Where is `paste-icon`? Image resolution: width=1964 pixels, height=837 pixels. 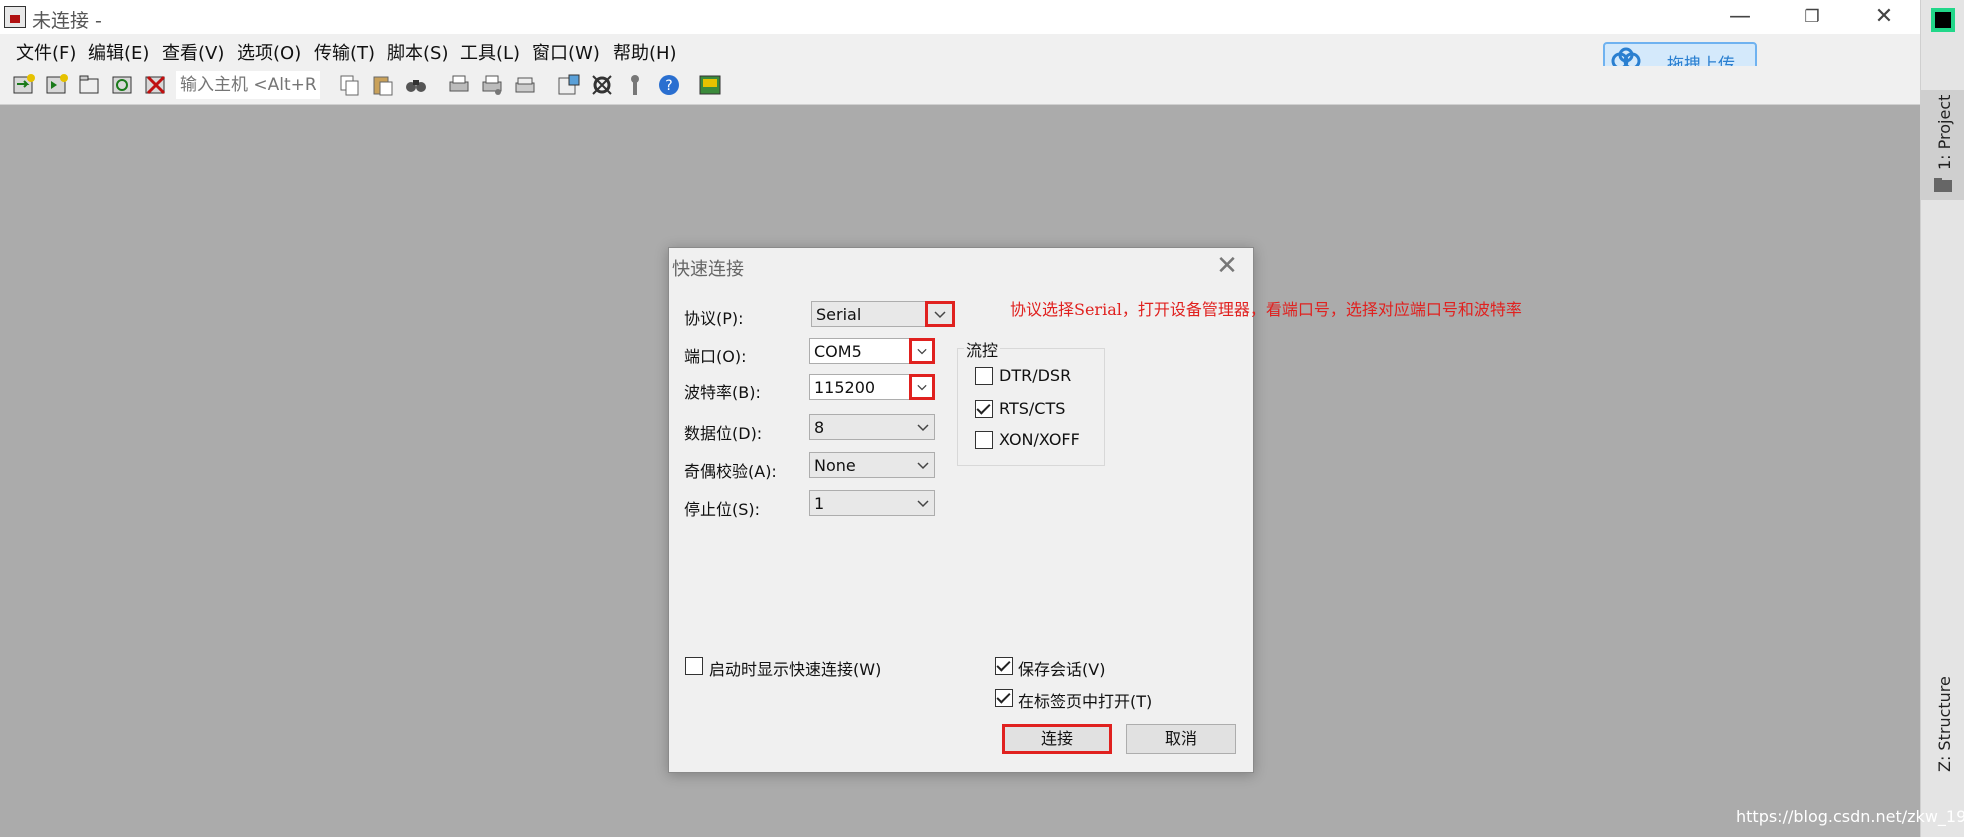 paste-icon is located at coordinates (383, 85).